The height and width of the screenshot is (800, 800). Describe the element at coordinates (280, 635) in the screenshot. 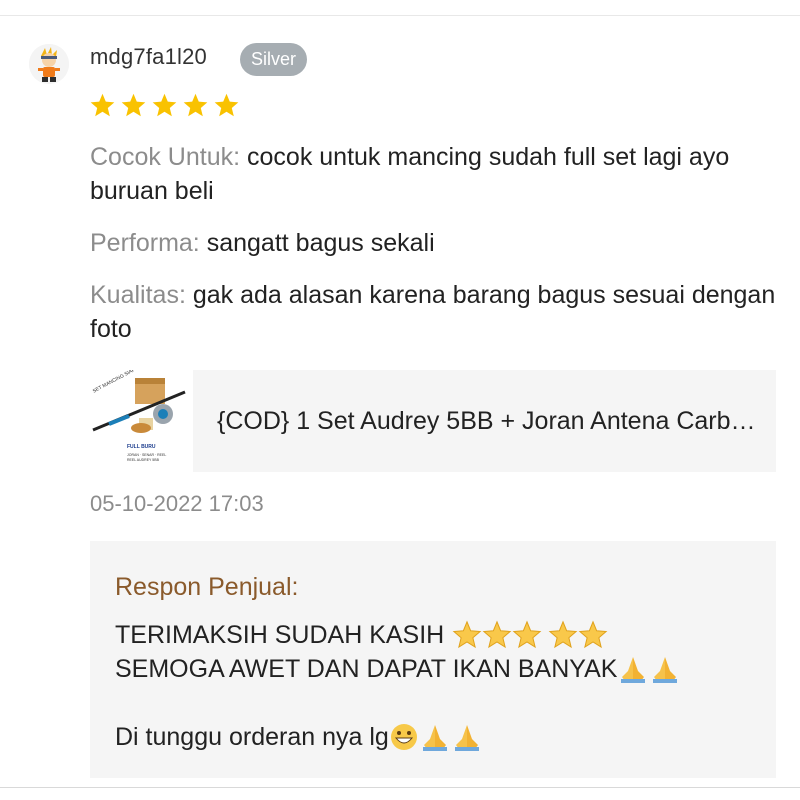

I see `response-text: TERIMAKSIH SUDAH KASIH` at that location.